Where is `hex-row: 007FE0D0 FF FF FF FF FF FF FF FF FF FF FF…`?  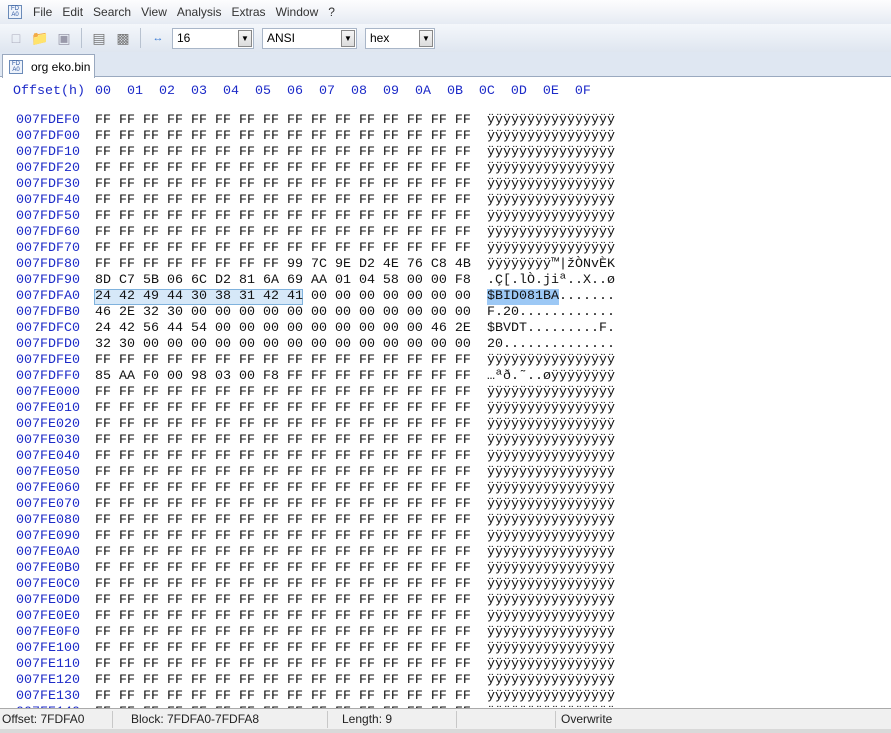 hex-row: 007FE0D0 FF FF FF FF FF FF FF FF FF FF FF… is located at coordinates (445, 601).